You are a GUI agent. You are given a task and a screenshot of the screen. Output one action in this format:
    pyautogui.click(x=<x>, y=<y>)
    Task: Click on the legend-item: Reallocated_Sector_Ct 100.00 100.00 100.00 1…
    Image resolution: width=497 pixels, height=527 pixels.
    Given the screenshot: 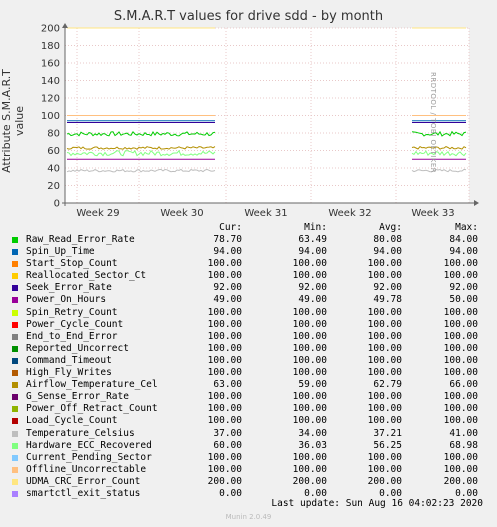 What is the action you would take?
    pyautogui.click(x=247, y=276)
    